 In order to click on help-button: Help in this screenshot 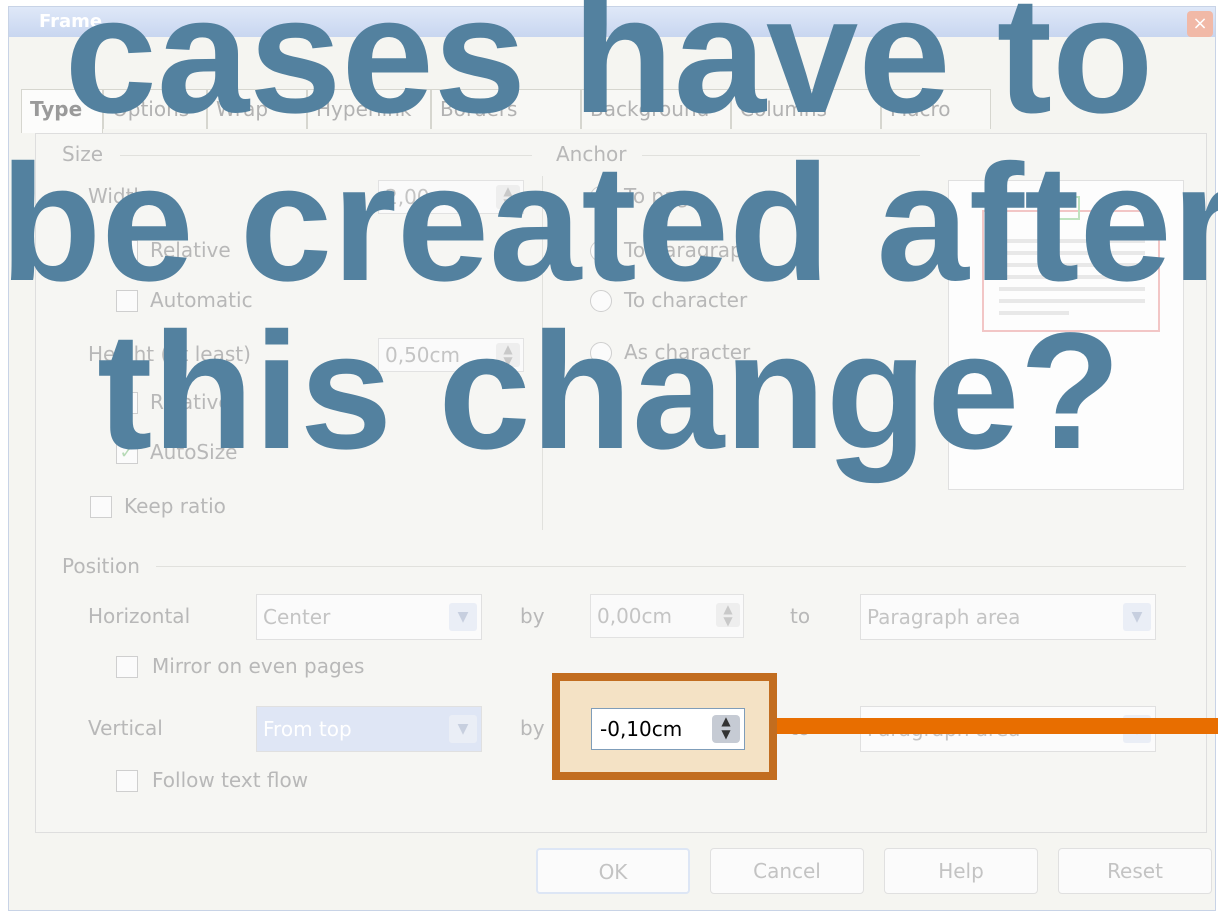, I will do `click(961, 871)`.